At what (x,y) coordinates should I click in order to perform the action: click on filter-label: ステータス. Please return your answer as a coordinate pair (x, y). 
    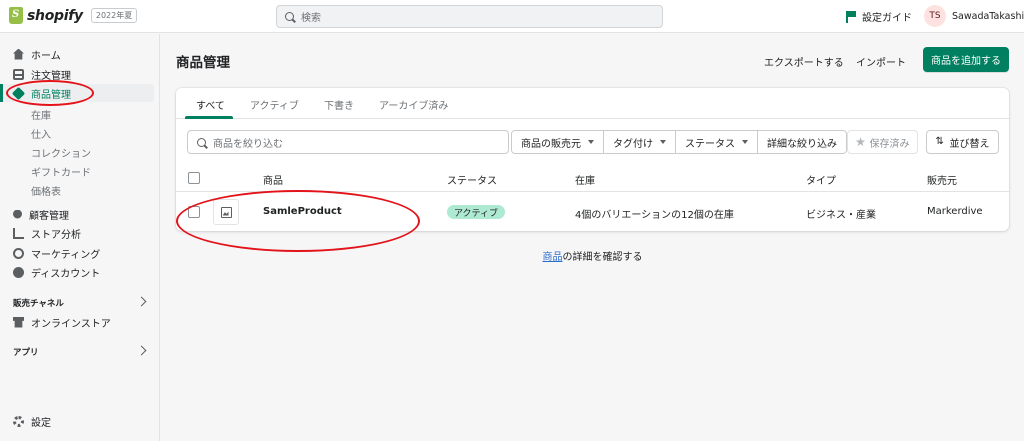
    Looking at the image, I should click on (710, 144).